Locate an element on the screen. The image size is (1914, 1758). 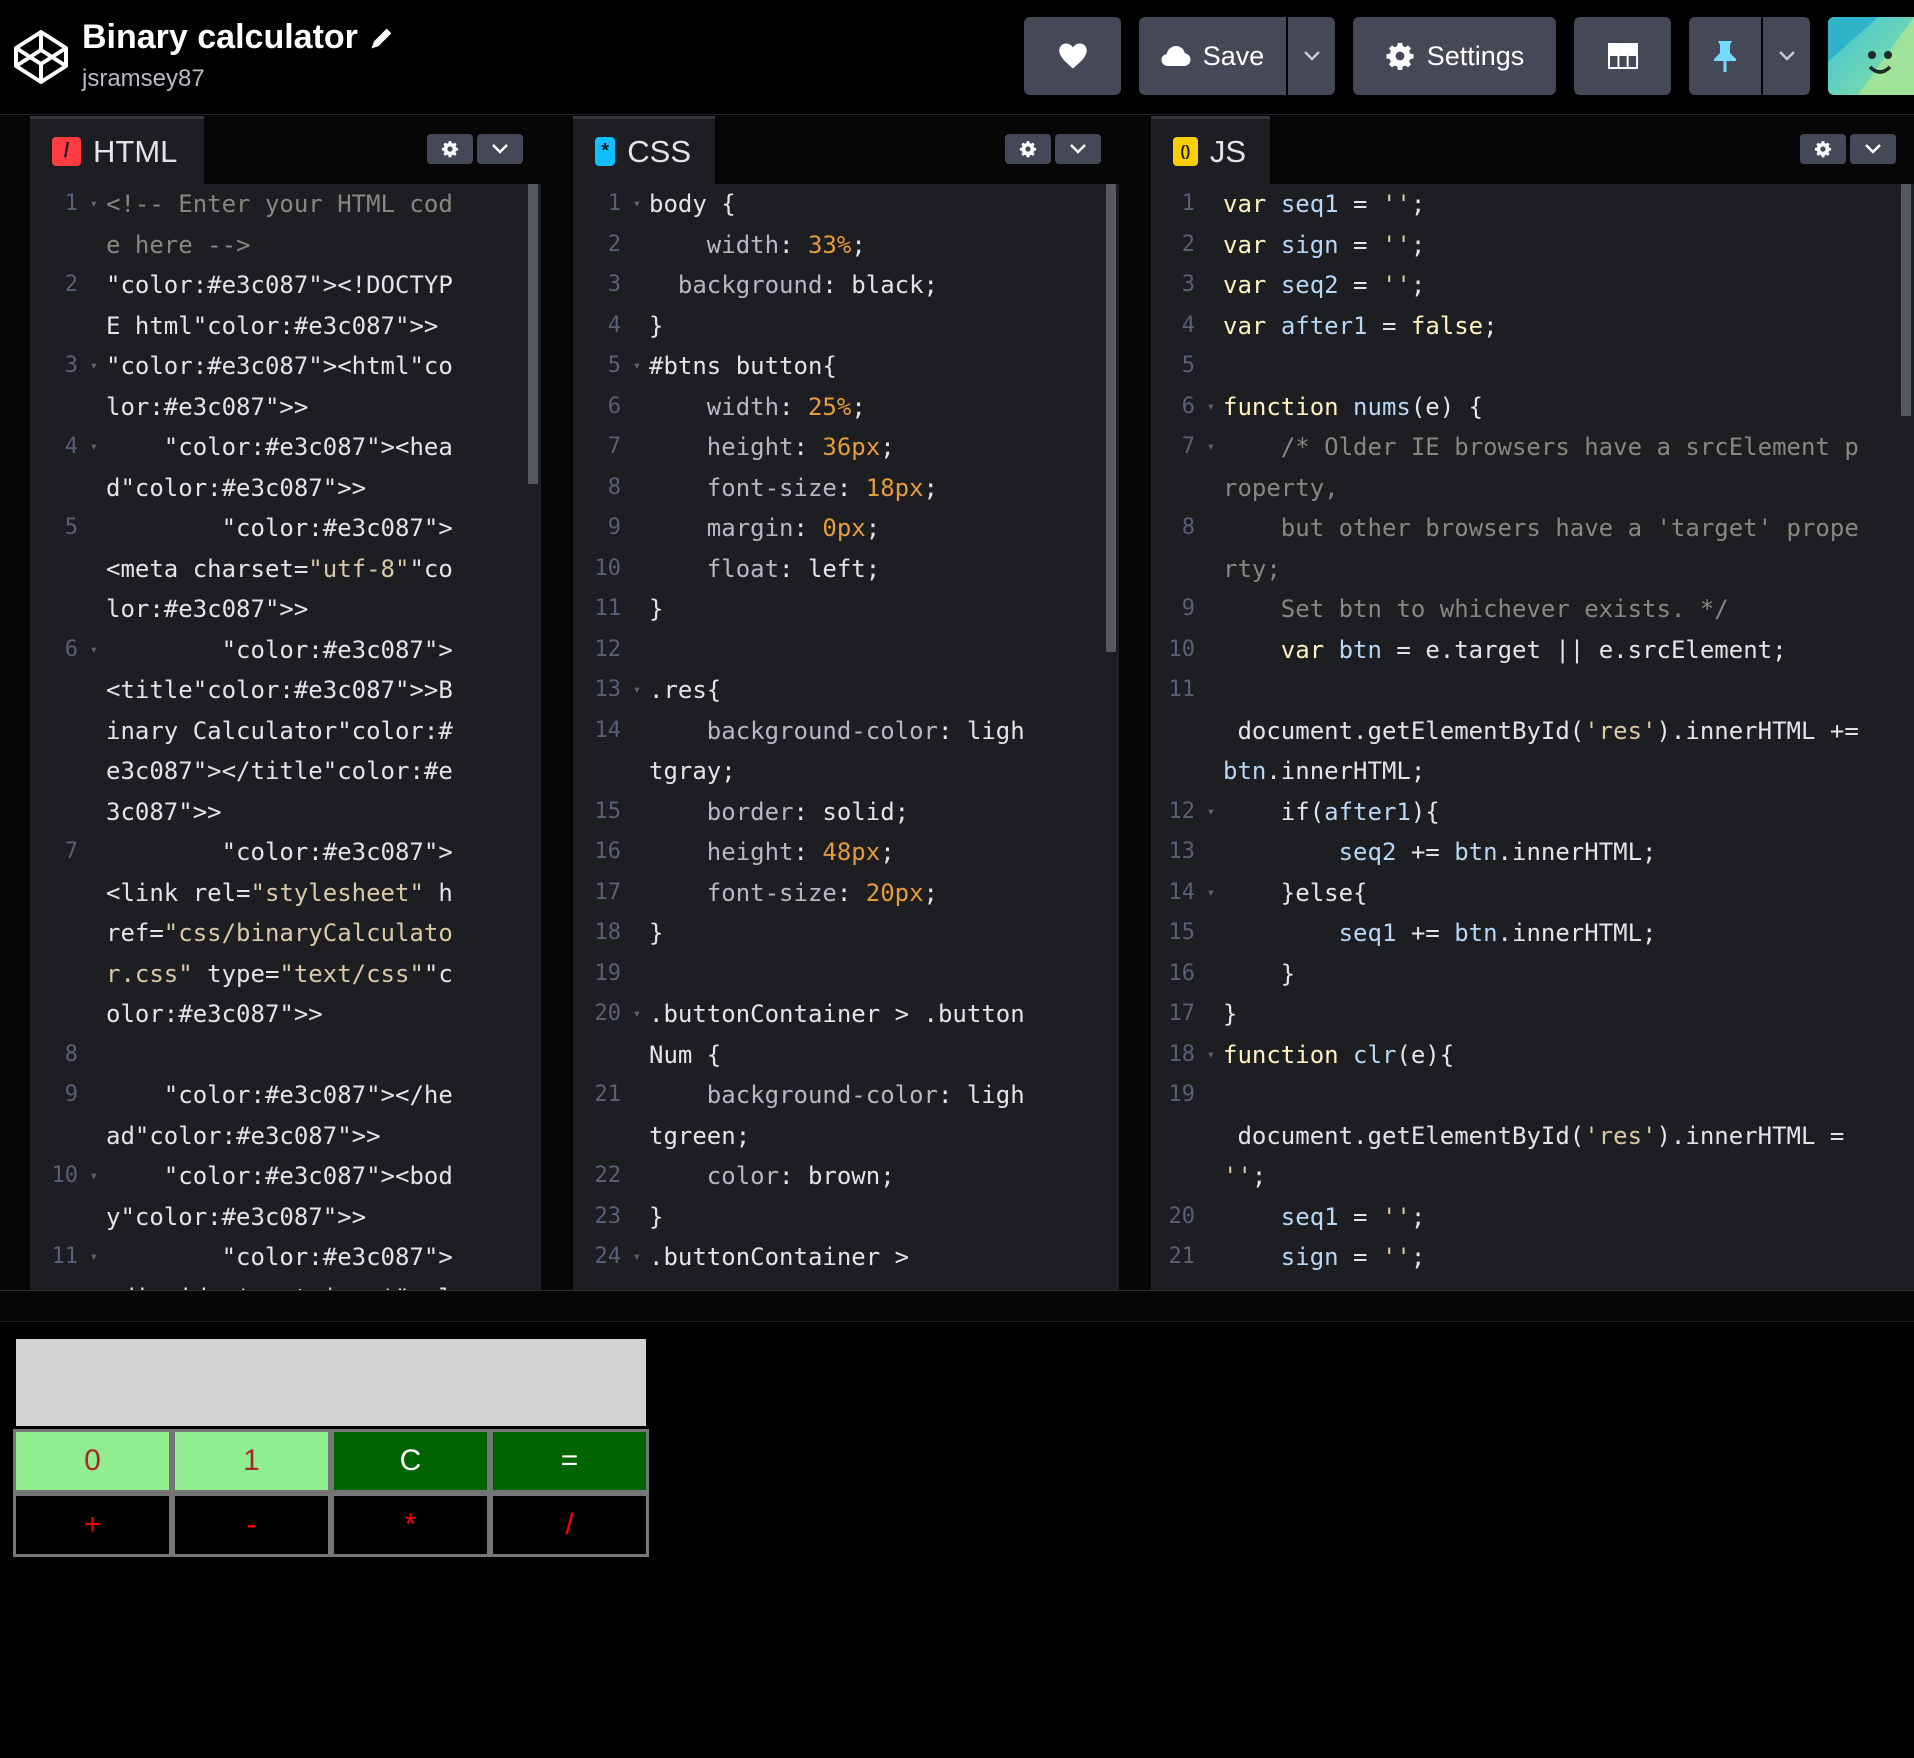
code-line: 23} is located at coordinates (846, 1217).